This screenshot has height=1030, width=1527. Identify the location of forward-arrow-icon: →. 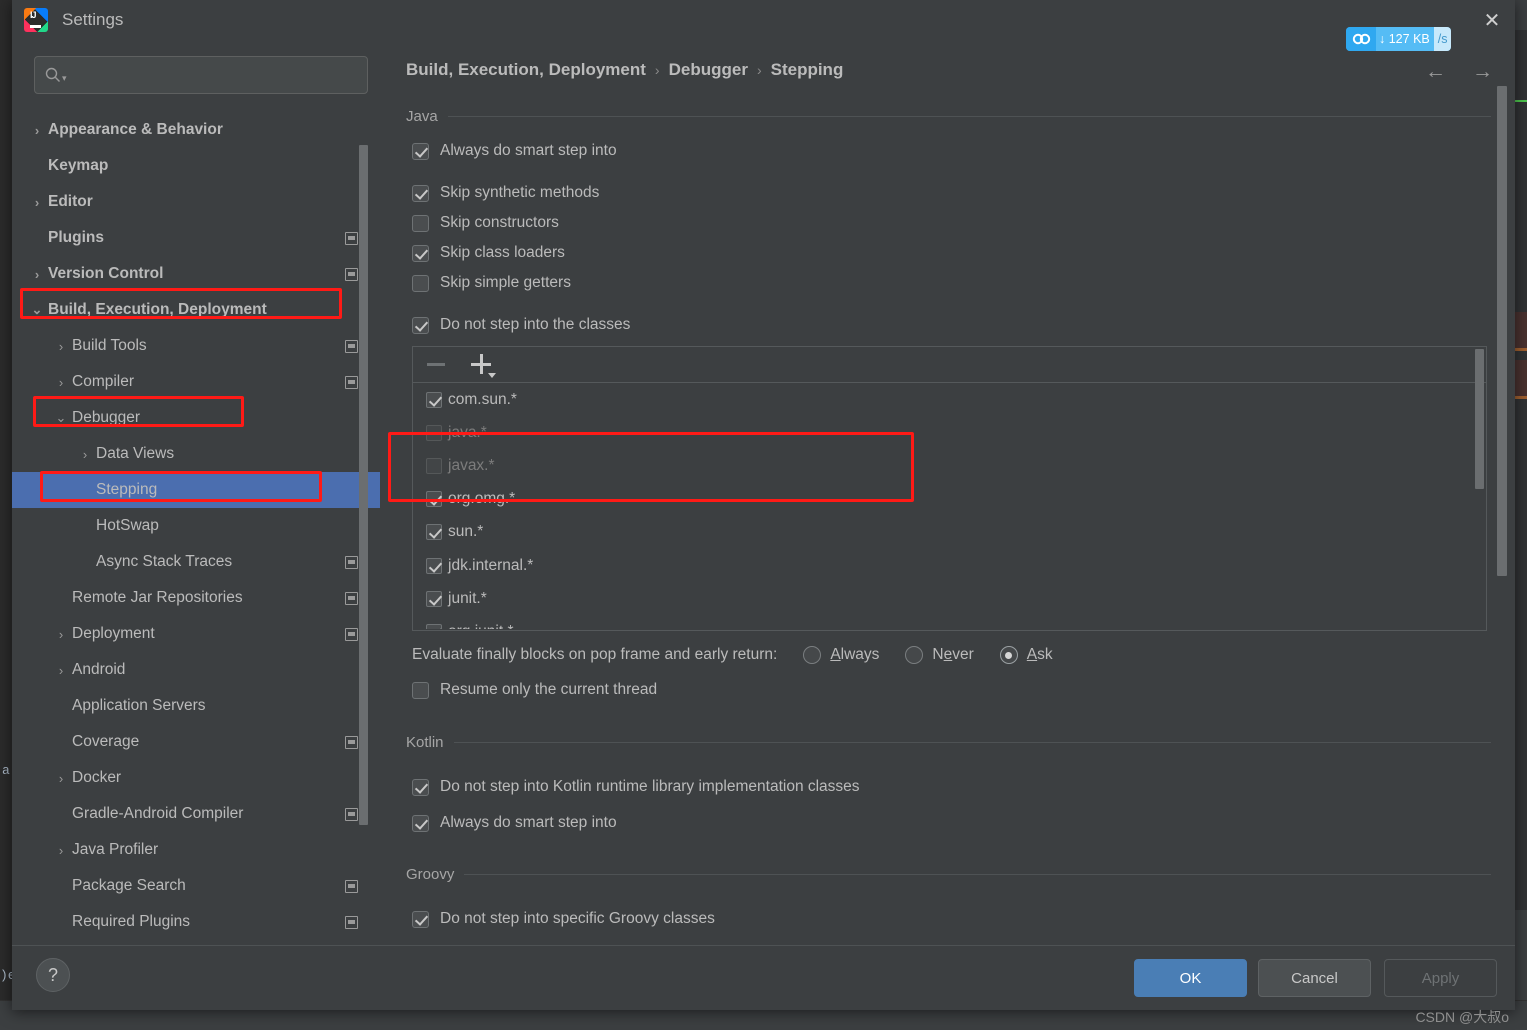
(1482, 72).